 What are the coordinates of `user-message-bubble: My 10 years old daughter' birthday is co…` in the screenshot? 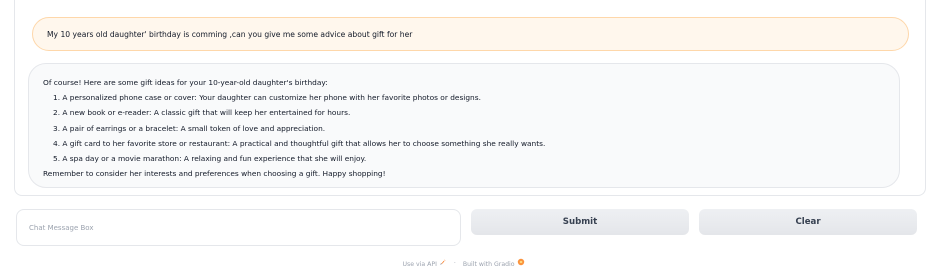 It's located at (470, 34).